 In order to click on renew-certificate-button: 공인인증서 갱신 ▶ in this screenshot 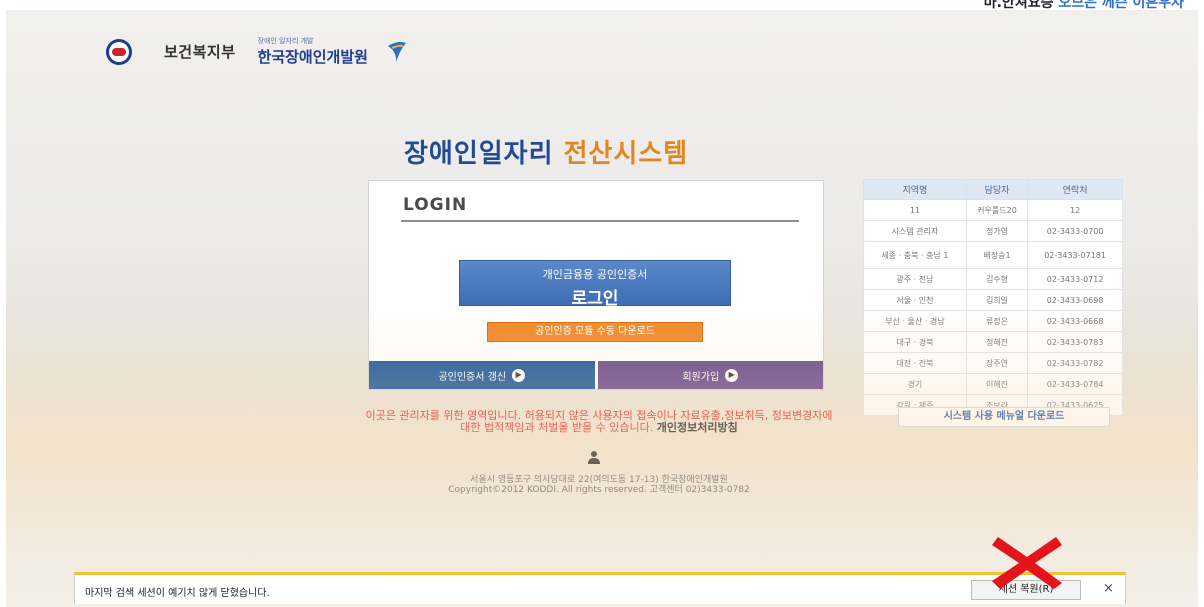, I will do `click(482, 375)`.